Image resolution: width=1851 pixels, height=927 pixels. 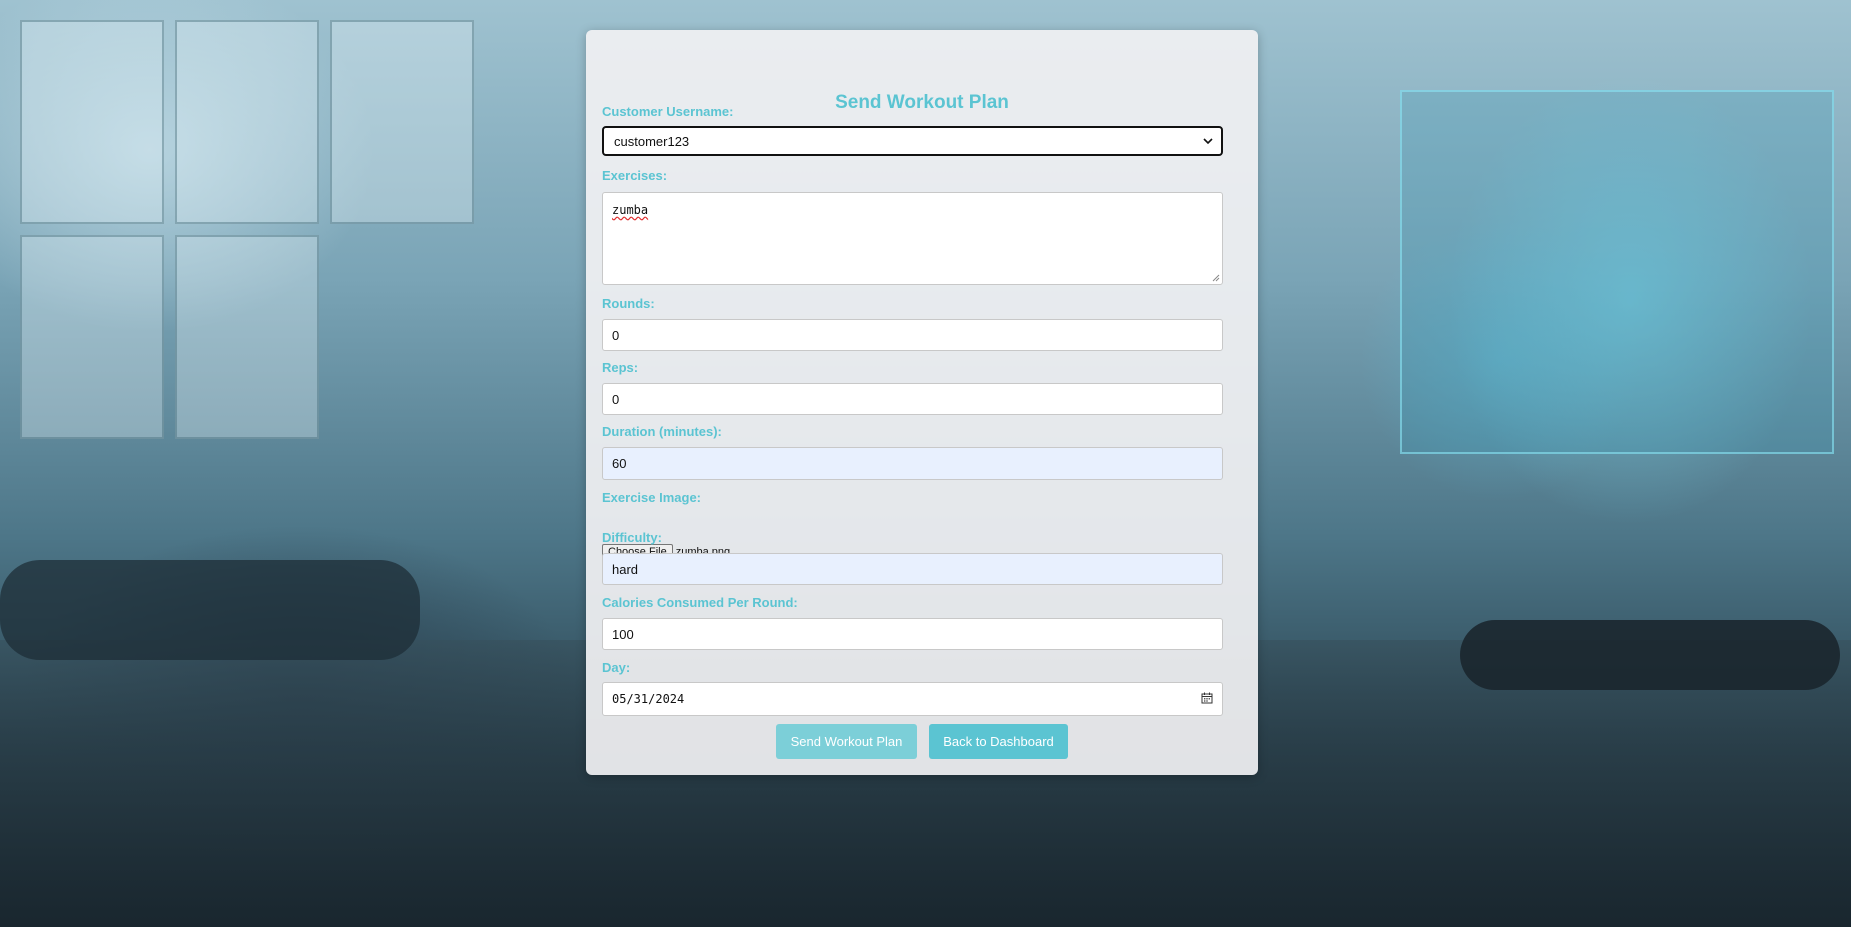 What do you see at coordinates (912, 699) in the screenshot?
I see `day-date-input: 05/31/2024` at bounding box center [912, 699].